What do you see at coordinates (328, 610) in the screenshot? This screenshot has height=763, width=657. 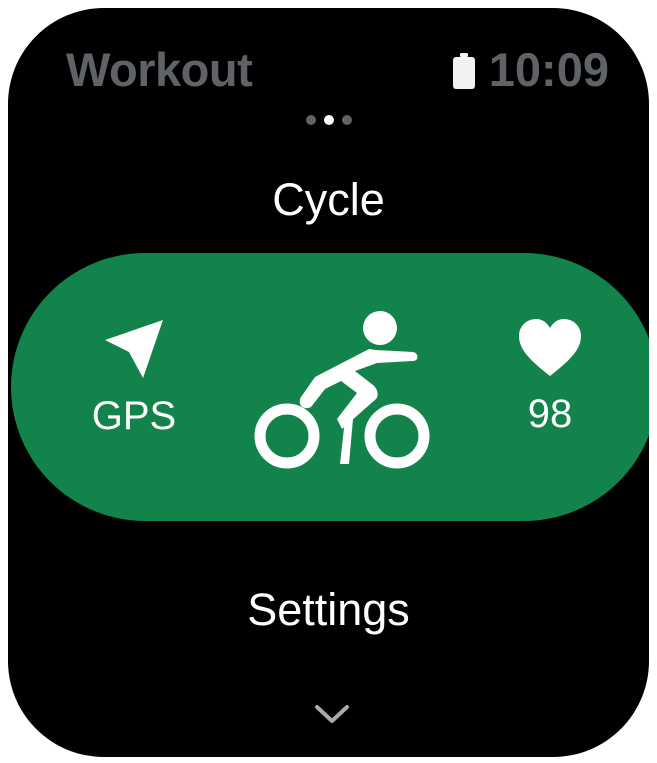 I see `settings-button: Settings` at bounding box center [328, 610].